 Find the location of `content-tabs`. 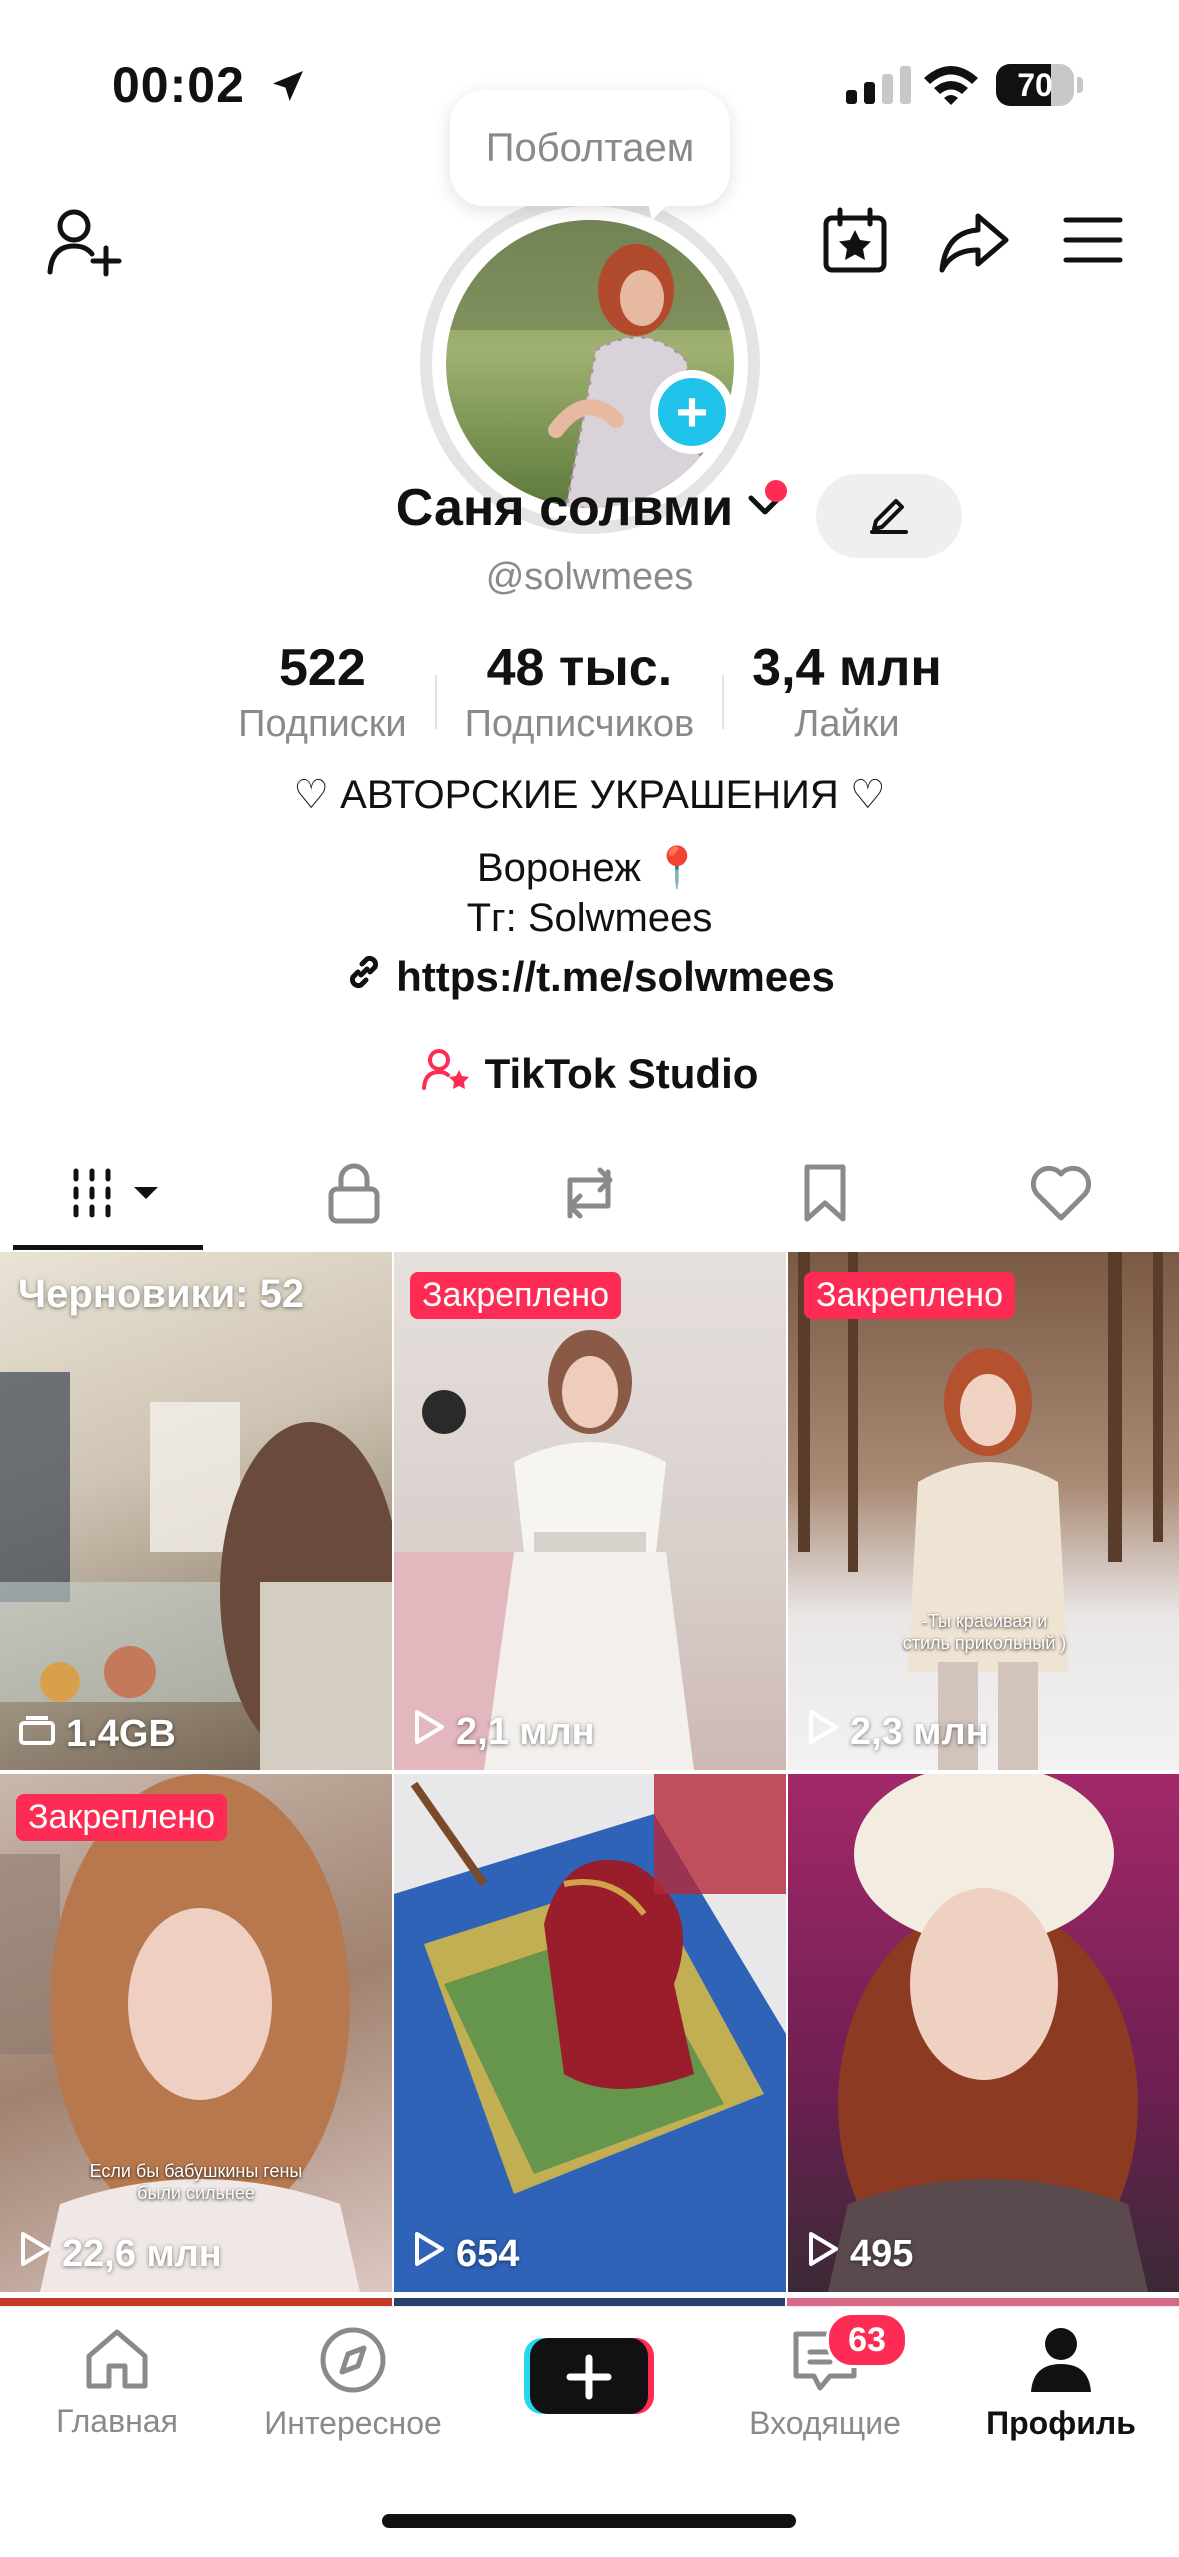

content-tabs is located at coordinates (589, 1195).